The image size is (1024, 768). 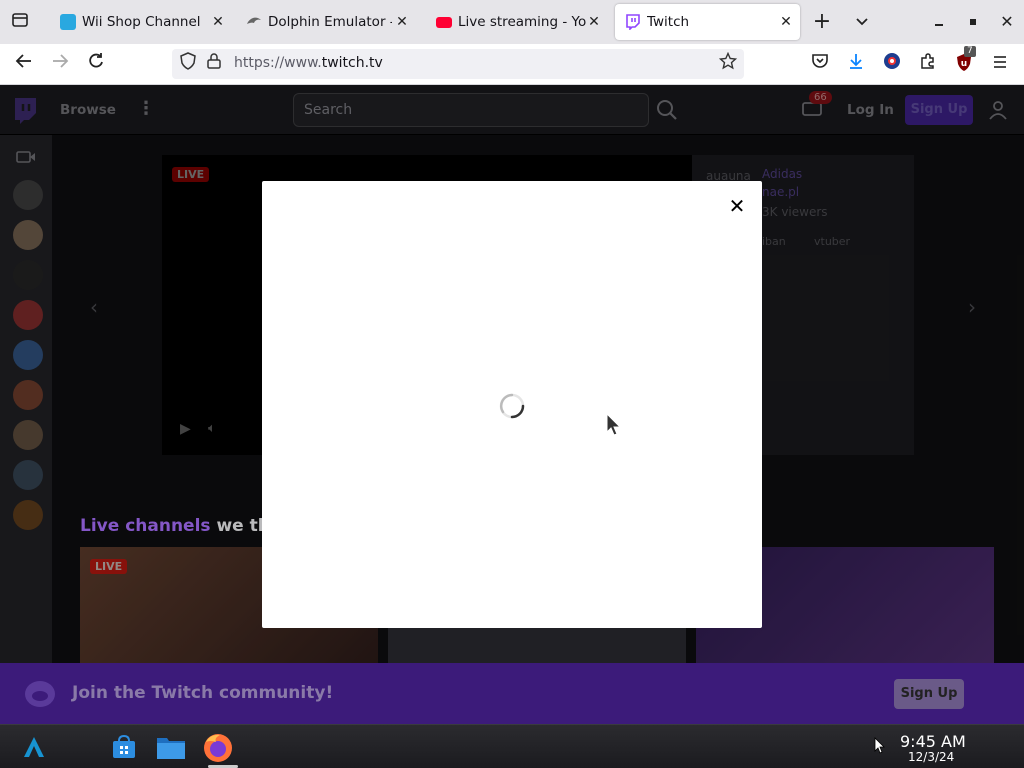 I want to click on tab-title: Dolphin Emulator - D, so click(x=330, y=22).